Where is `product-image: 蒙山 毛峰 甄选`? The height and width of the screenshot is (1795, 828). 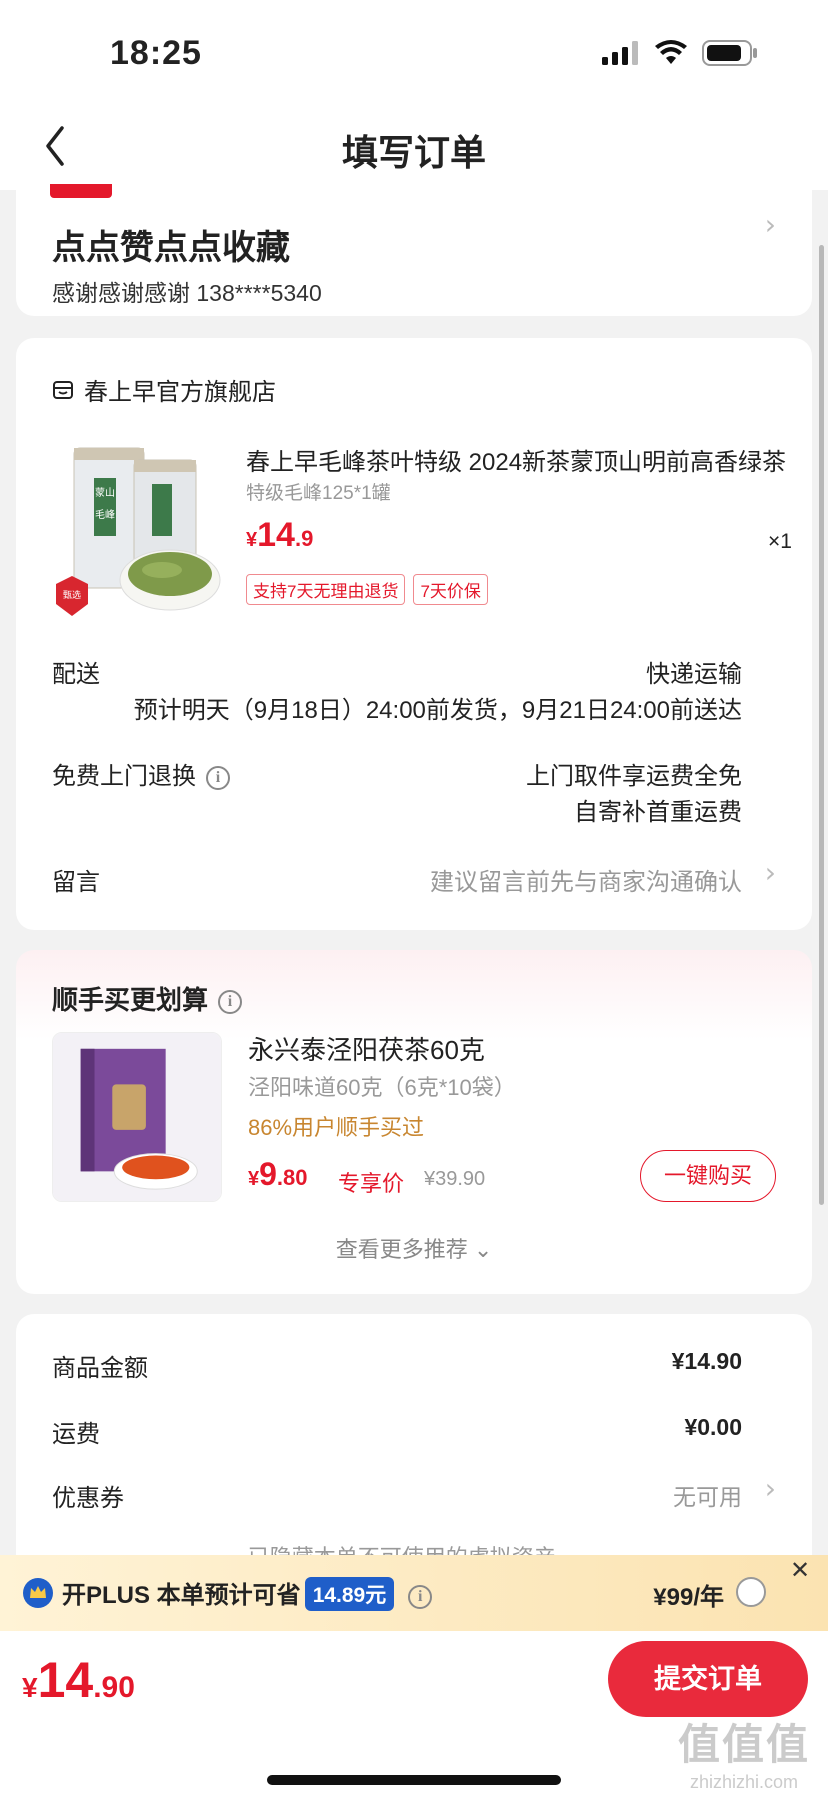 product-image: 蒙山 毛峰 甄选 is located at coordinates (142, 528).